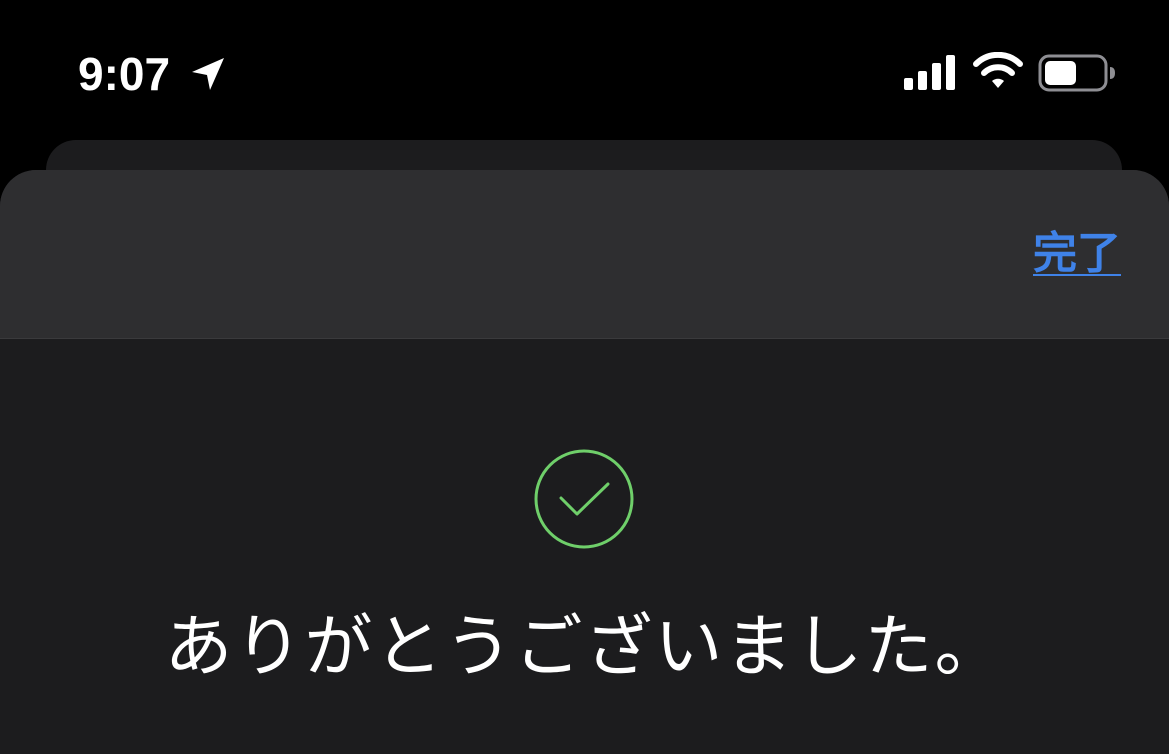 This screenshot has height=754, width=1169. Describe the element at coordinates (1076, 73) in the screenshot. I see `battery-icon` at that location.